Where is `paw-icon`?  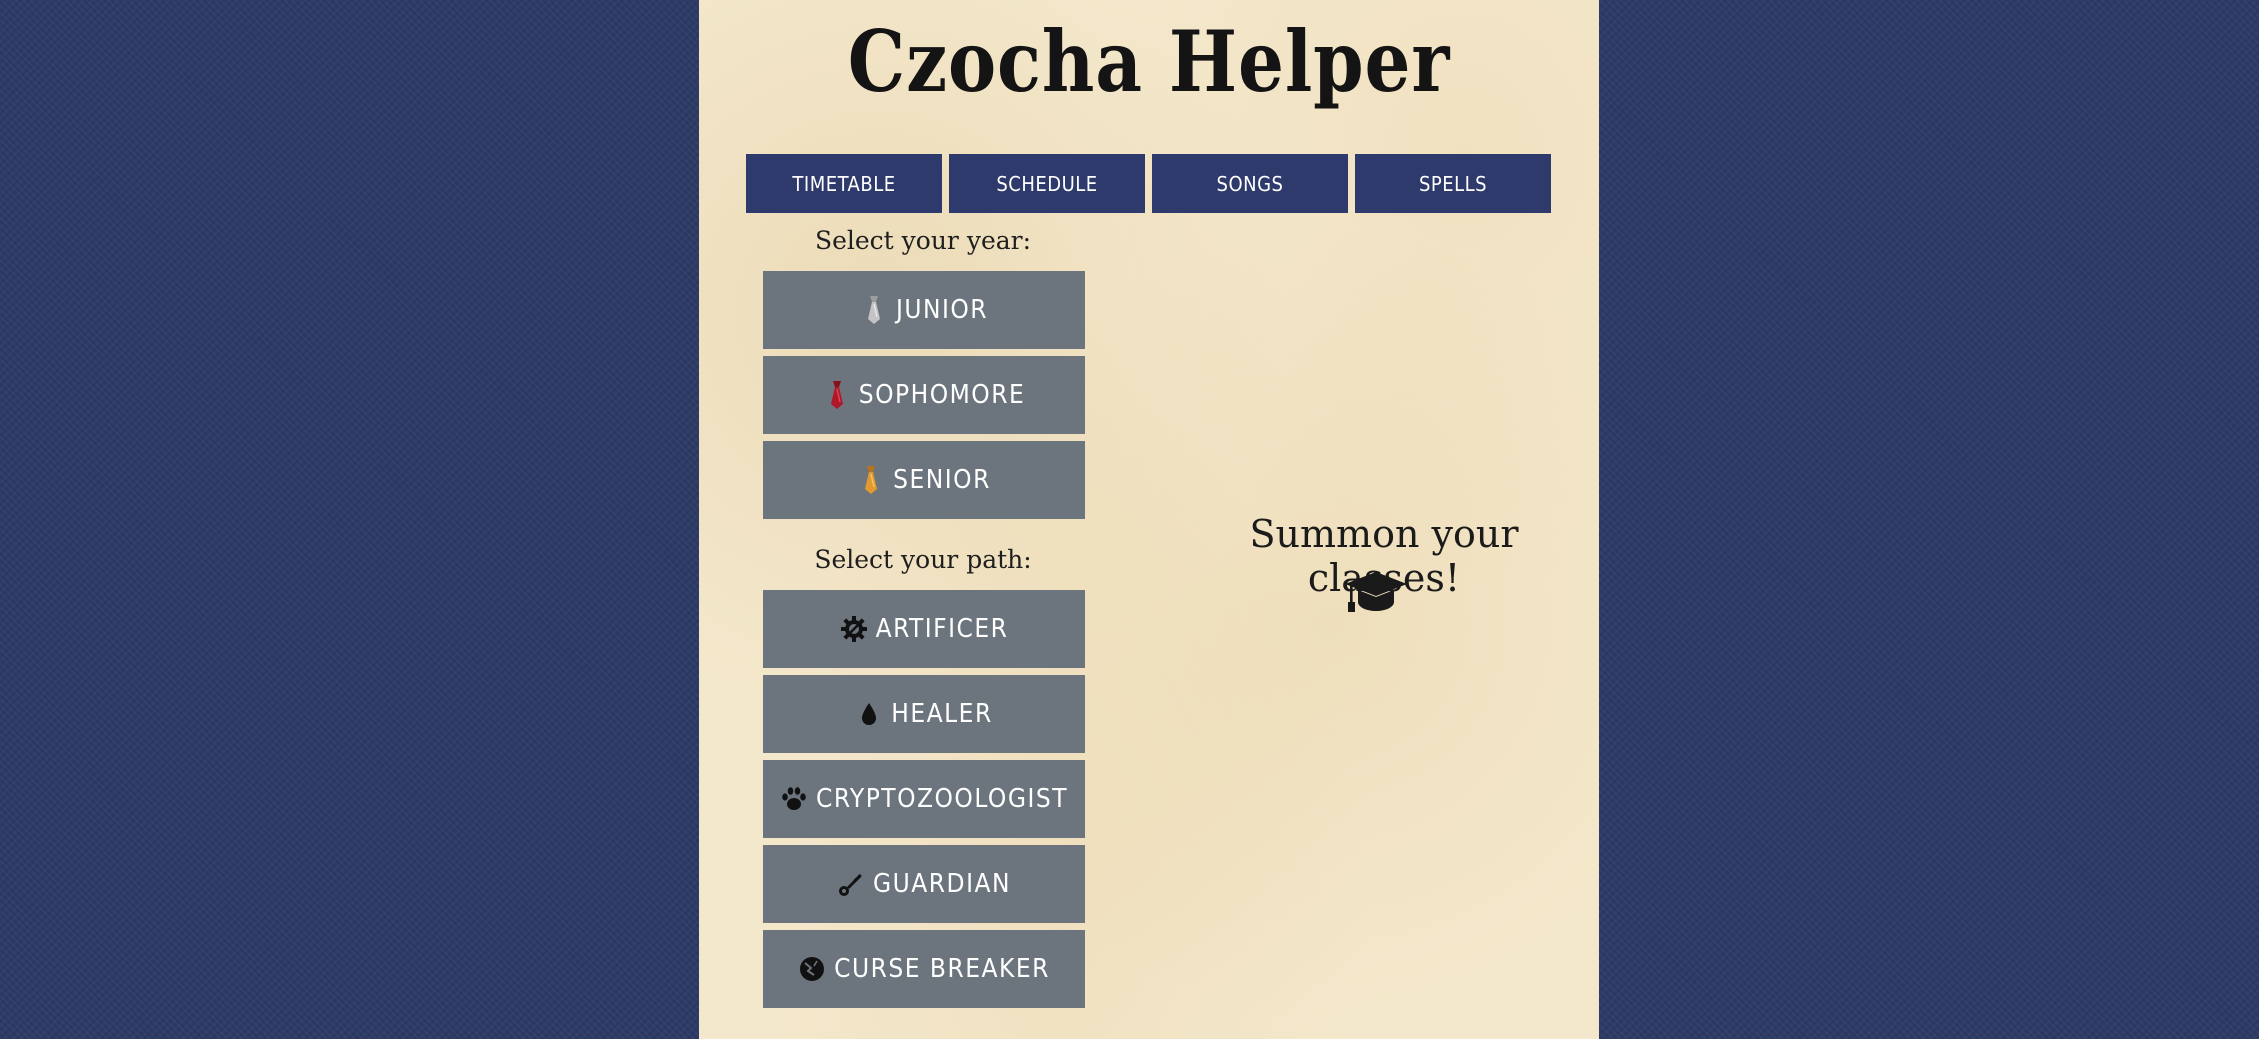
paw-icon is located at coordinates (794, 799).